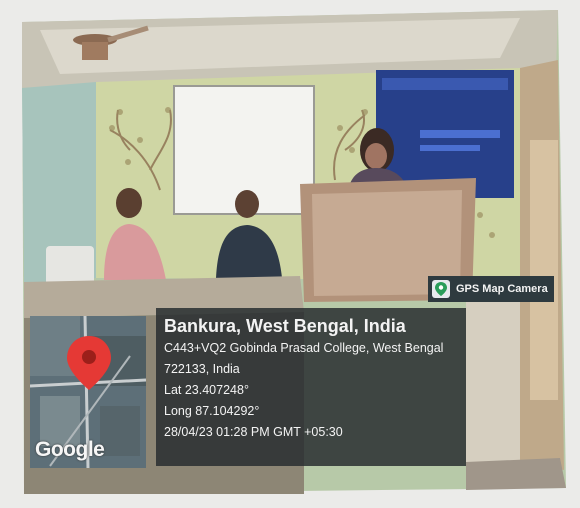 The width and height of the screenshot is (580, 508). Describe the element at coordinates (285, 326) in the screenshot. I see `location-title: Bankura, West Bengal, India` at that location.